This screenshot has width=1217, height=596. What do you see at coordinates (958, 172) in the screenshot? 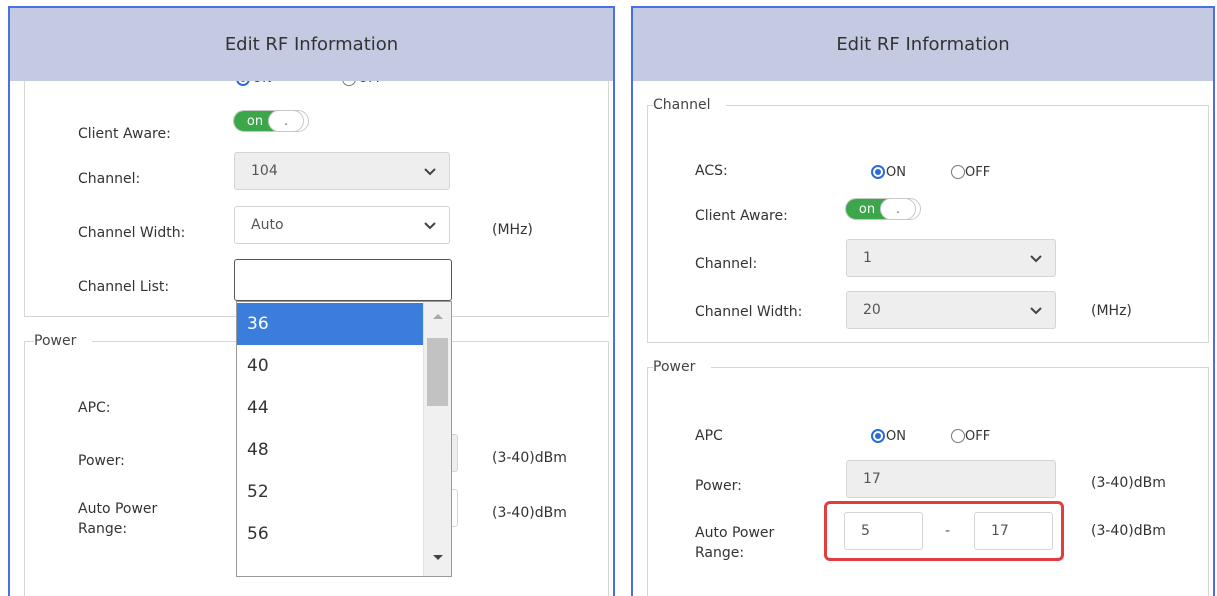
I see `right-acs-off-radio` at bounding box center [958, 172].